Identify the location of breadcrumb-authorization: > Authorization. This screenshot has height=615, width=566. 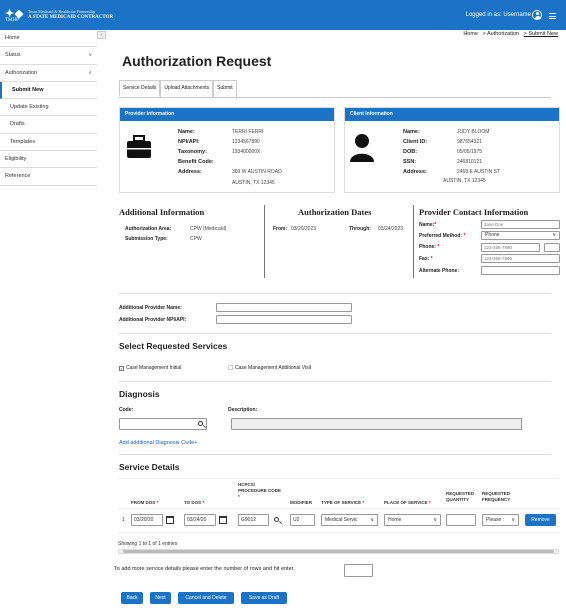
(501, 34).